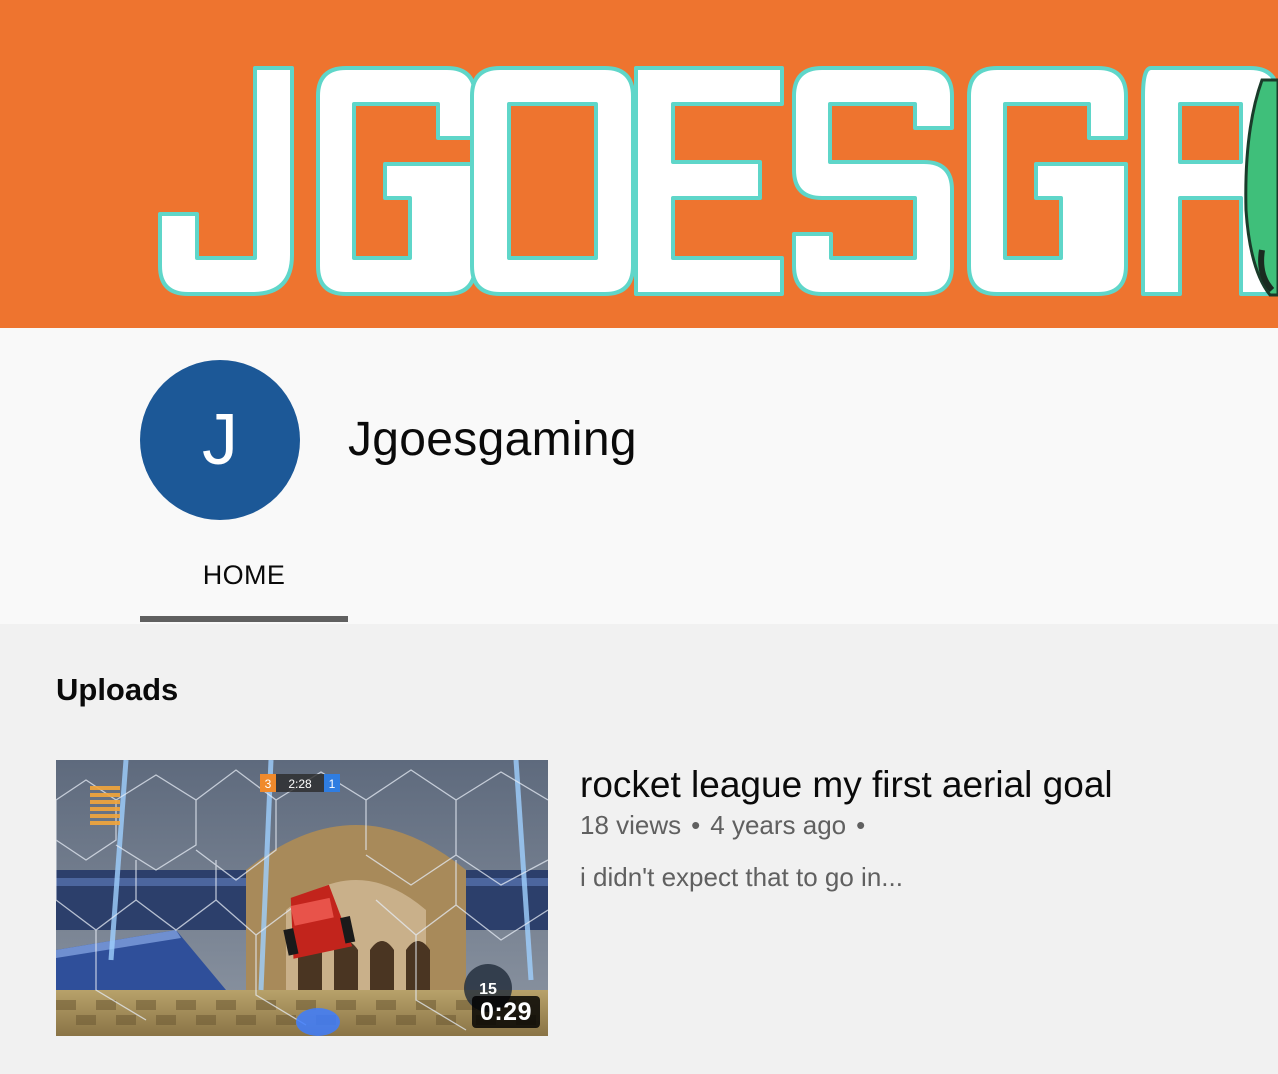 The width and height of the screenshot is (1278, 1074). Describe the element at coordinates (505, 1012) in the screenshot. I see `video-duration-badge: 0:29` at that location.